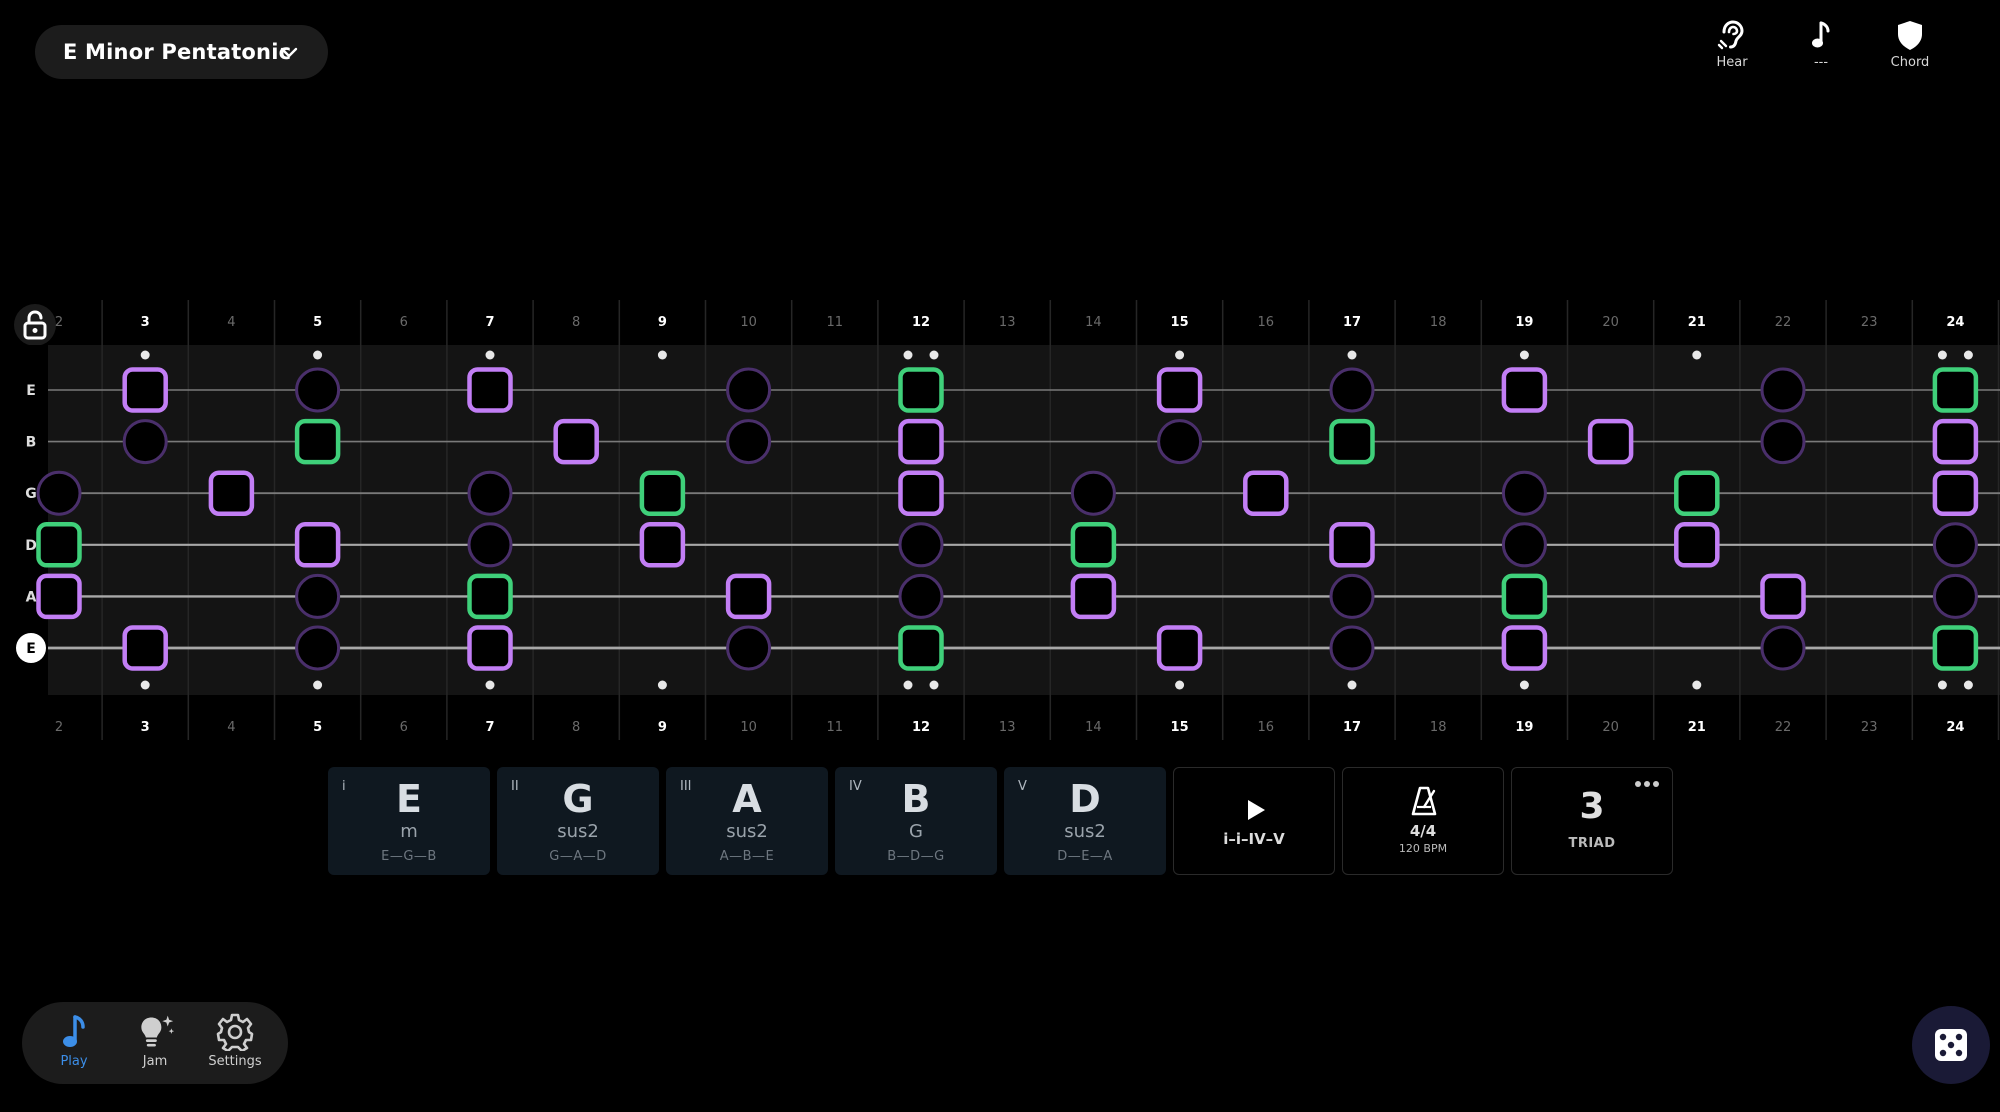 Image resolution: width=2000 pixels, height=1112 pixels. What do you see at coordinates (1955, 727) in the screenshot?
I see `fret-number-bottom: 24` at bounding box center [1955, 727].